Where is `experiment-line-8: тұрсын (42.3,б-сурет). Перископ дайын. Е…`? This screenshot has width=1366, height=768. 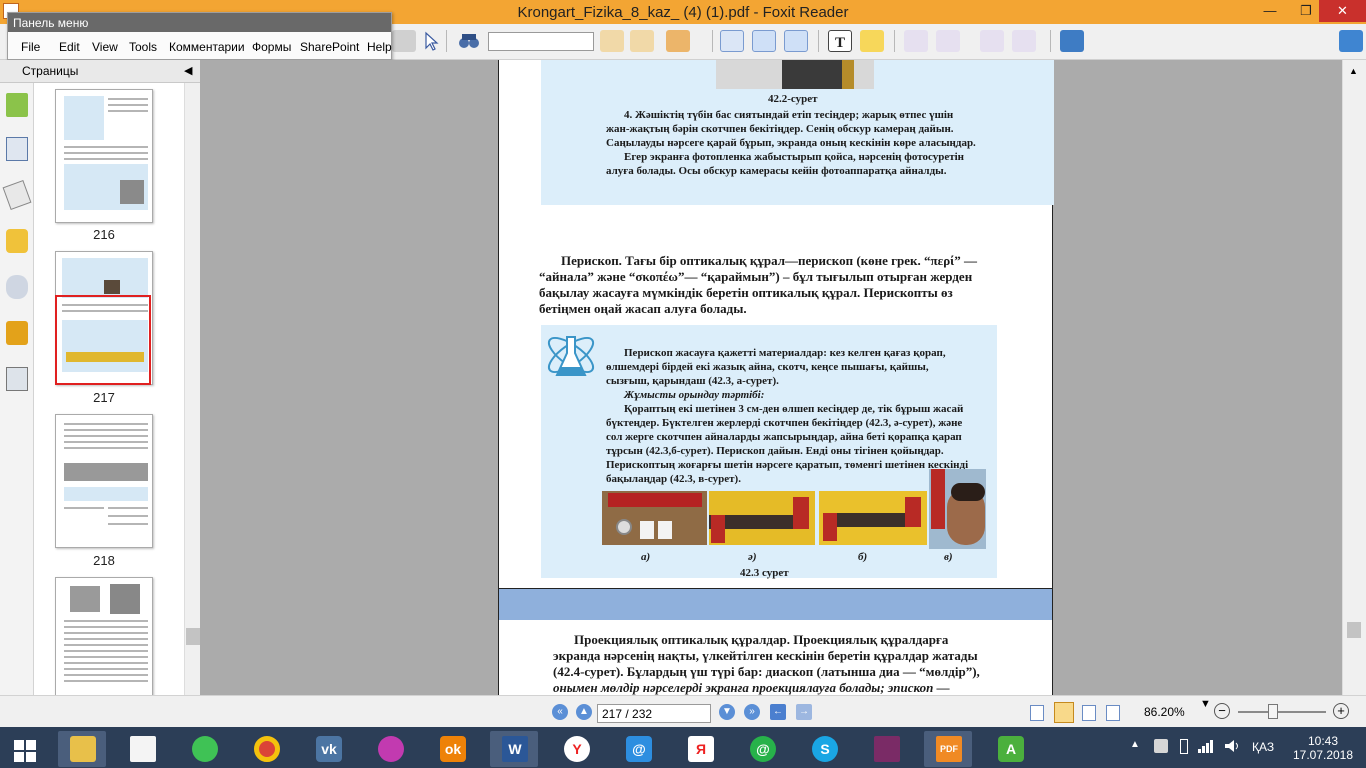 experiment-line-8: тұрсын (42.3,б-сурет). Перископ дайын. Е… is located at coordinates (775, 451).